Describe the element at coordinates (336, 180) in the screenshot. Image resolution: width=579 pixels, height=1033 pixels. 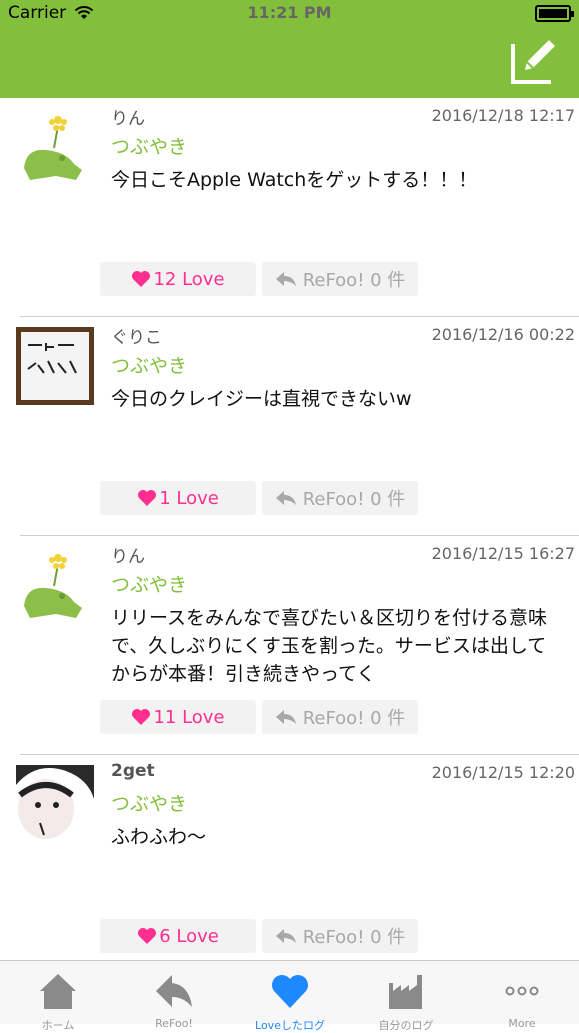
I see `post-content: 今日こそApple Watchをゲットする！！！` at that location.